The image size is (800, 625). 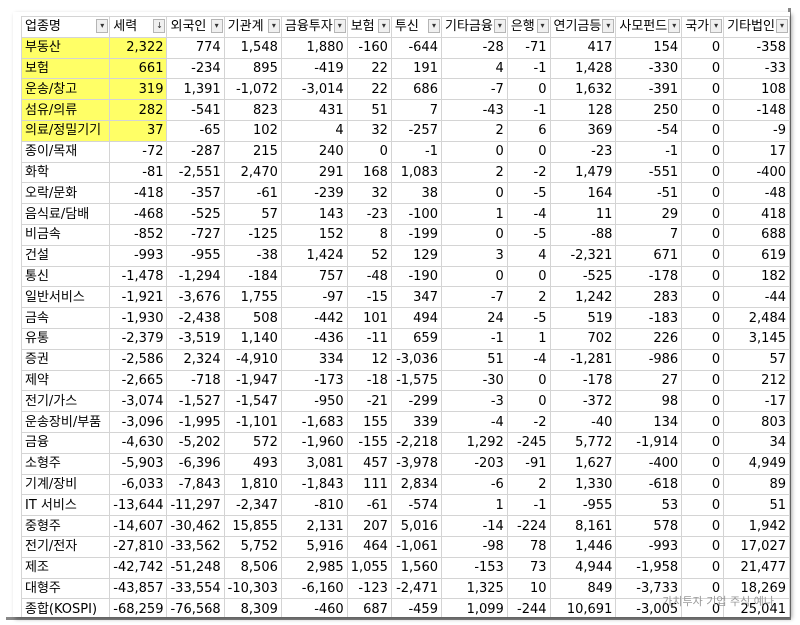 I want to click on value-cell: 89, so click(x=756, y=484).